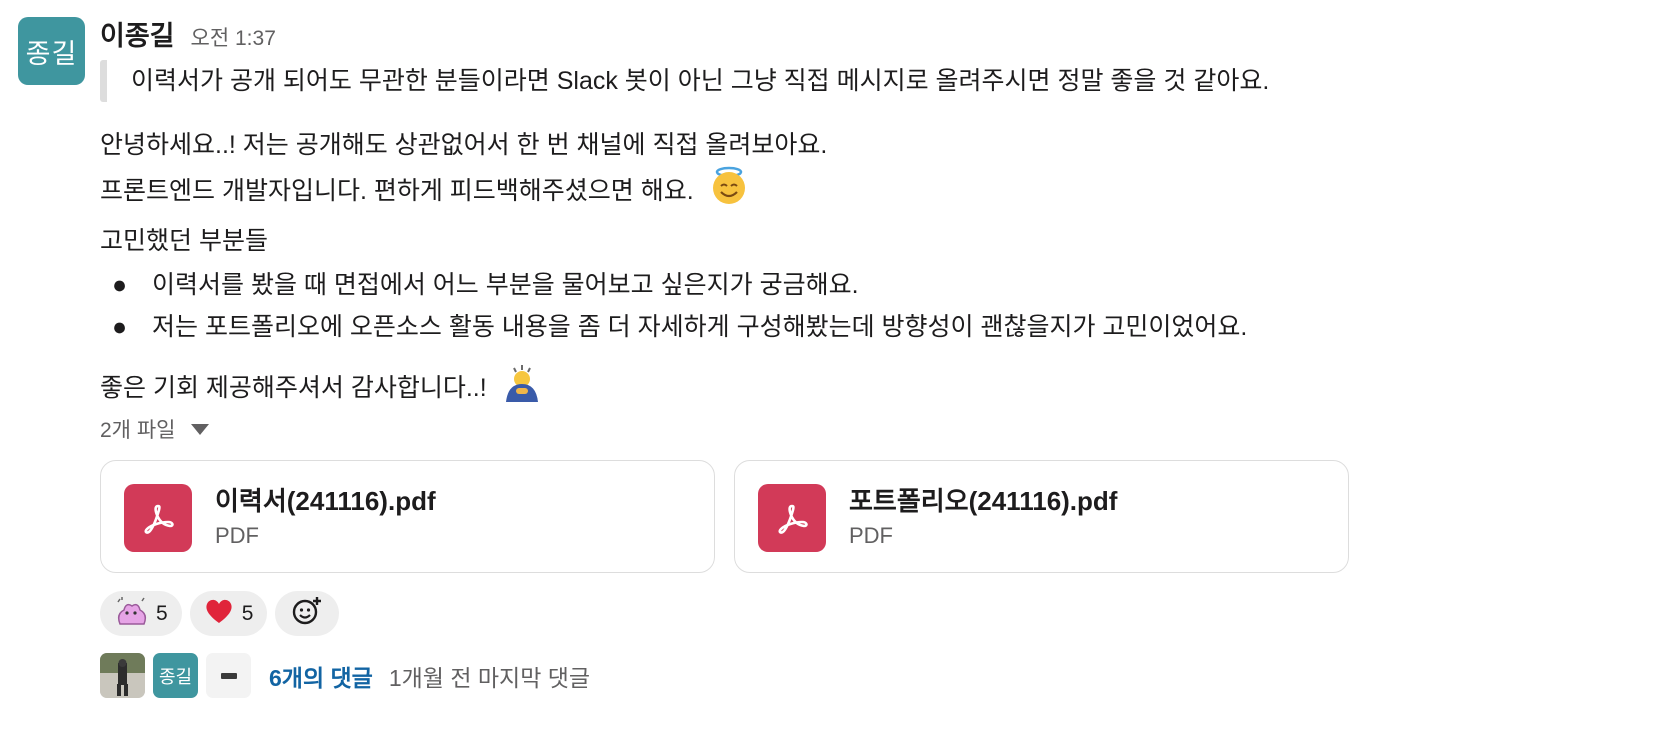  I want to click on file-name: 이력서(241116).pdf, so click(325, 499).